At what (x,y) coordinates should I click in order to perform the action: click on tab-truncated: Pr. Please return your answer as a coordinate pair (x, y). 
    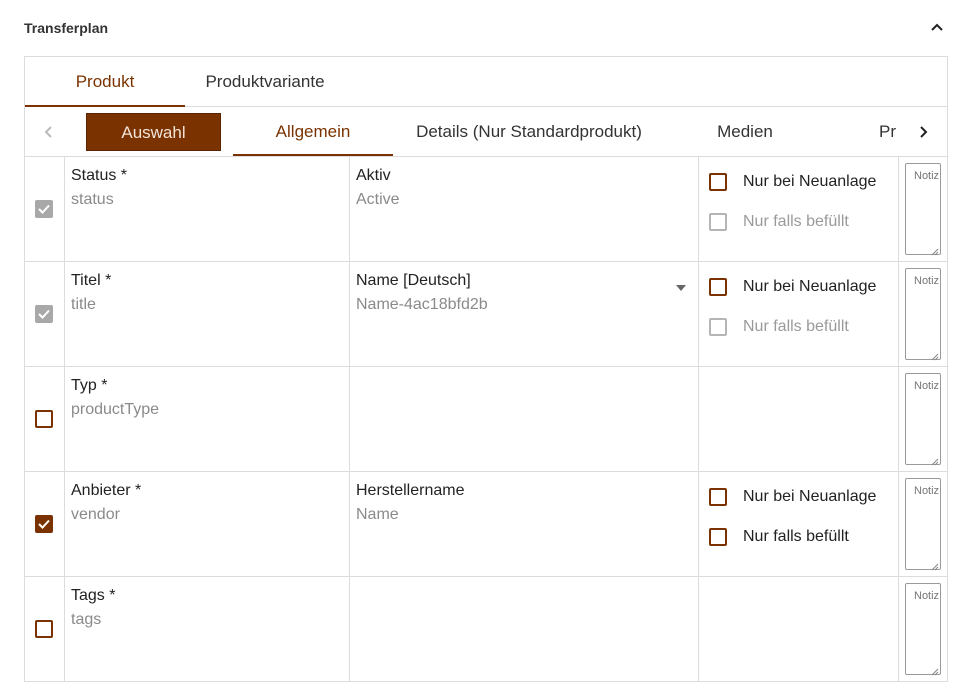
    Looking at the image, I should click on (891, 131).